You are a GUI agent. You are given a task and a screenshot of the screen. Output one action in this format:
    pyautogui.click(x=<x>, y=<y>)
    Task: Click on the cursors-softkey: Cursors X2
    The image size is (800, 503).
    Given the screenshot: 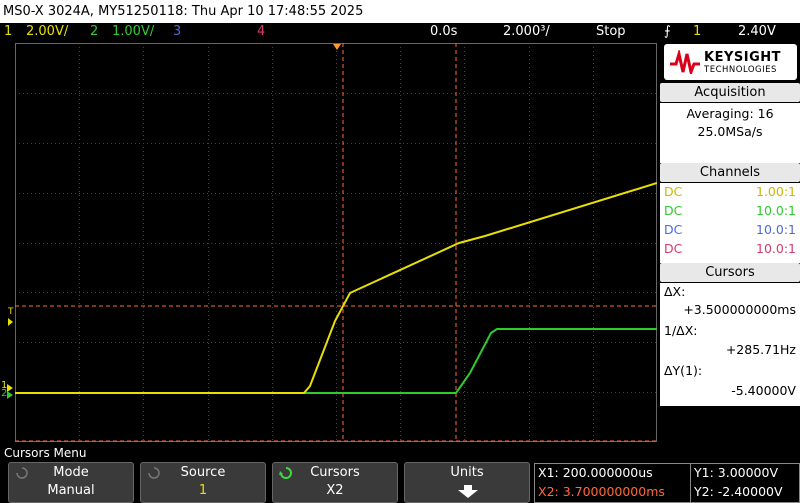 What is the action you would take?
    pyautogui.click(x=335, y=482)
    